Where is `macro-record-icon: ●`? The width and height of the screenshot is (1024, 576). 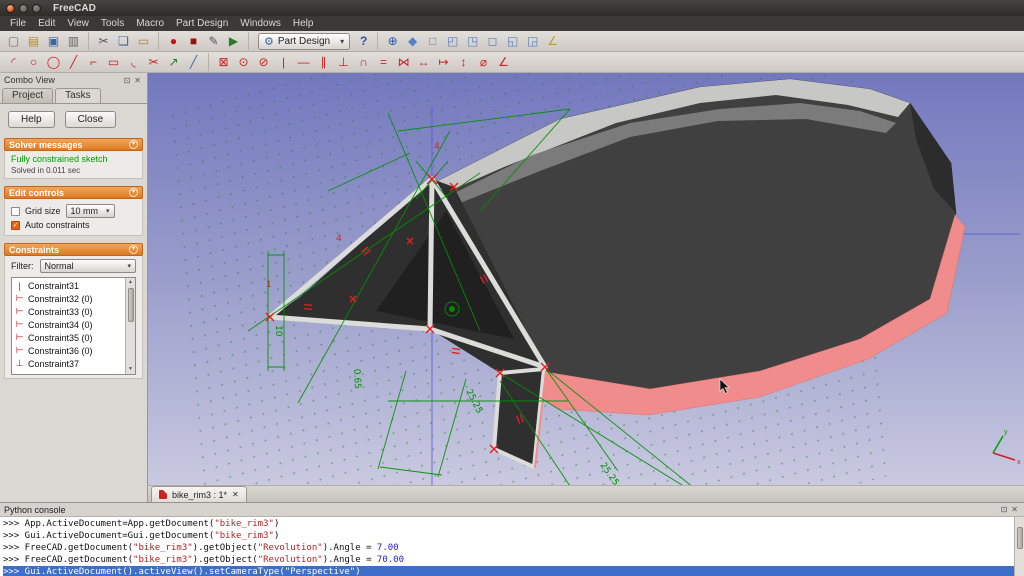
macro-record-icon: ● is located at coordinates (173, 41).